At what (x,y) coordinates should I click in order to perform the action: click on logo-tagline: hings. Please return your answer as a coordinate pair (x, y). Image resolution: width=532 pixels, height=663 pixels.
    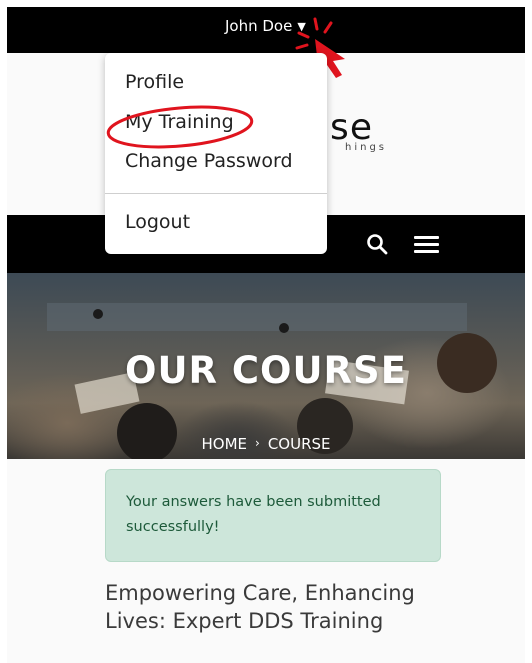
    Looking at the image, I should click on (366, 147).